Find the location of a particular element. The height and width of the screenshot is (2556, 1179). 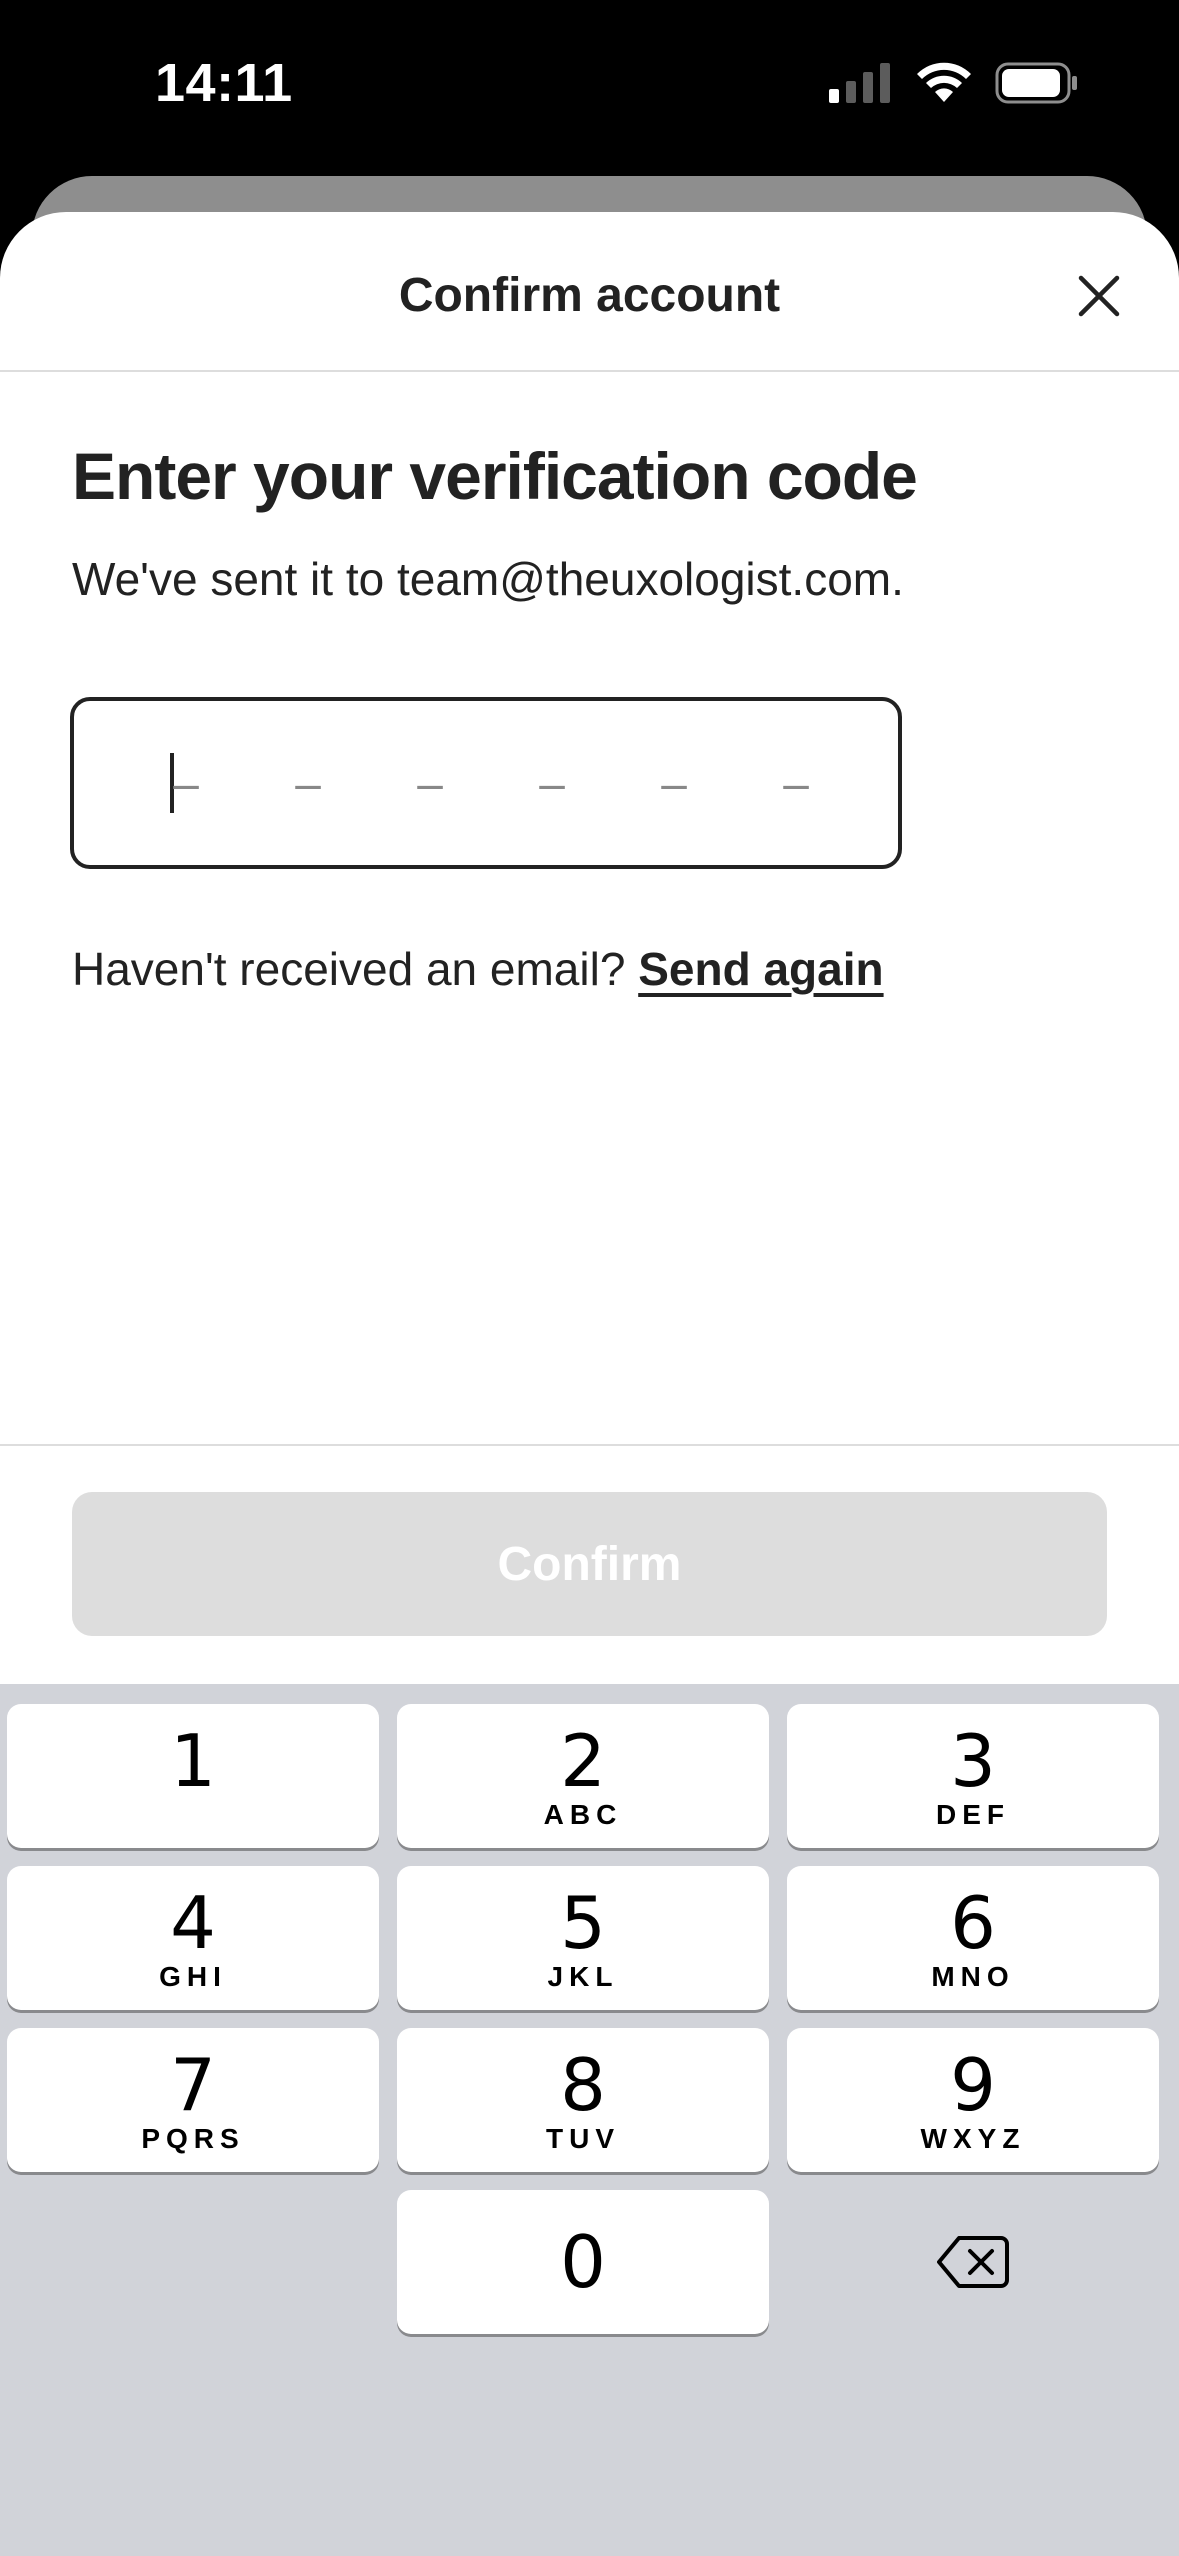

backspace-icon is located at coordinates (973, 2262).